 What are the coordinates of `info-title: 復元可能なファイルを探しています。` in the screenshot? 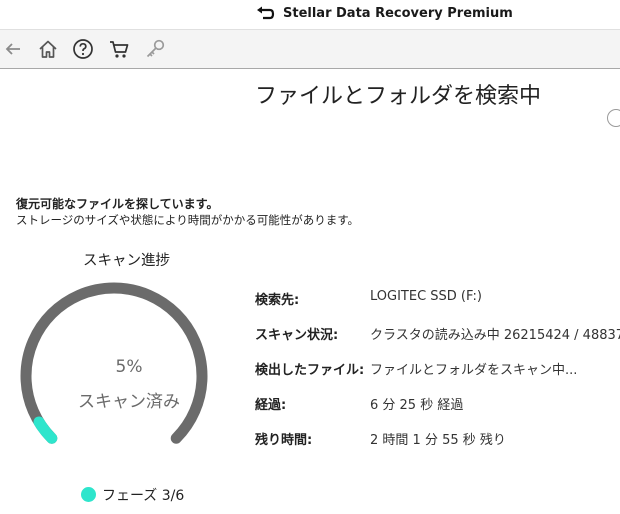 It's located at (117, 204).